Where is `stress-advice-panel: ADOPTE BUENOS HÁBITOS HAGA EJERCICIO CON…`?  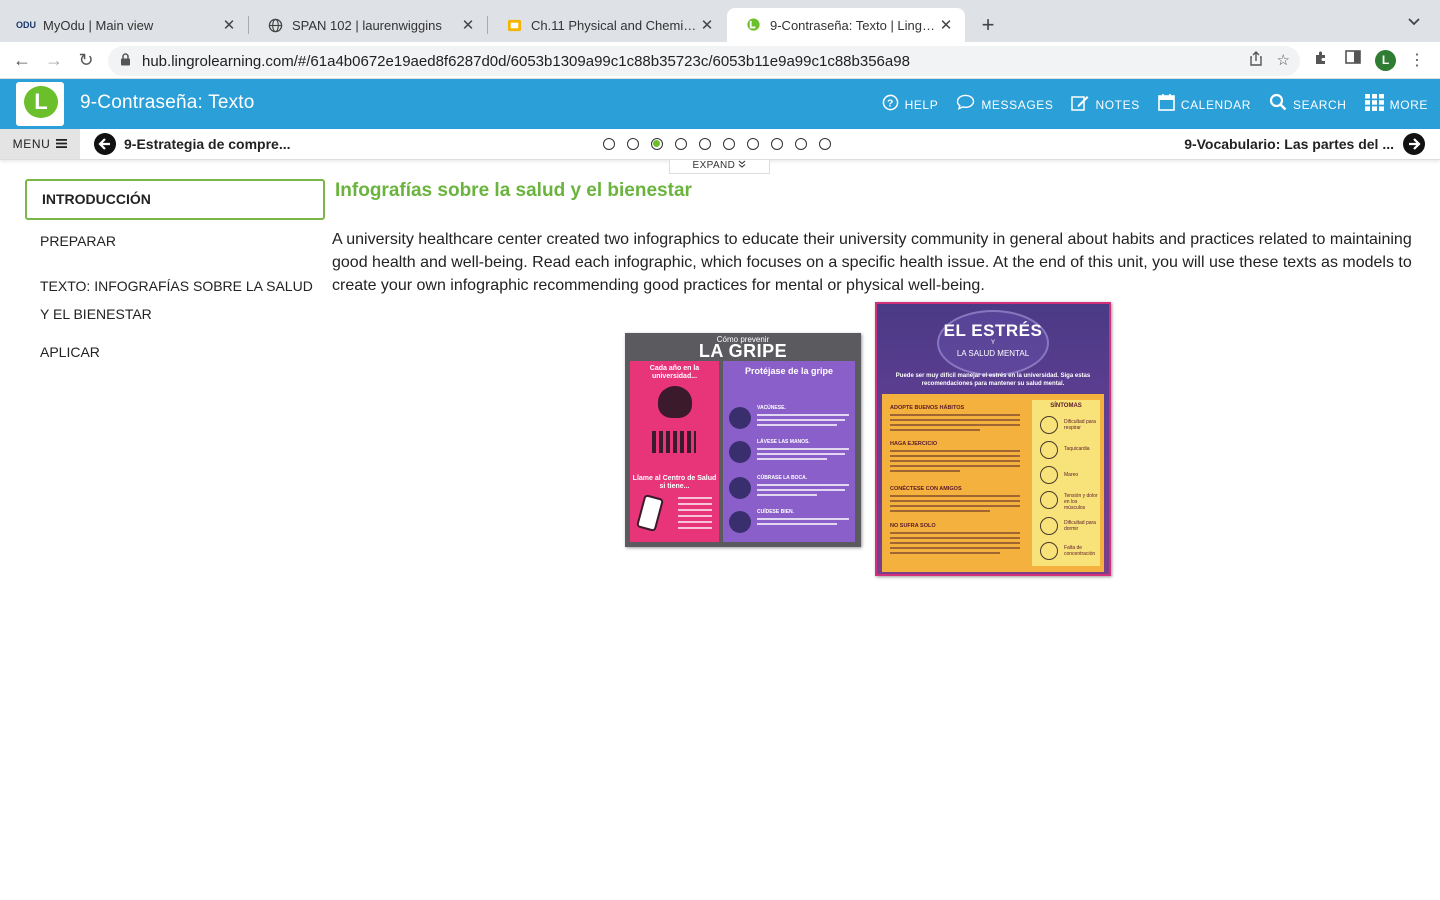
stress-advice-panel: ADOPTE BUENOS HÁBITOS HAGA EJERCICIO CON… is located at coordinates (993, 483).